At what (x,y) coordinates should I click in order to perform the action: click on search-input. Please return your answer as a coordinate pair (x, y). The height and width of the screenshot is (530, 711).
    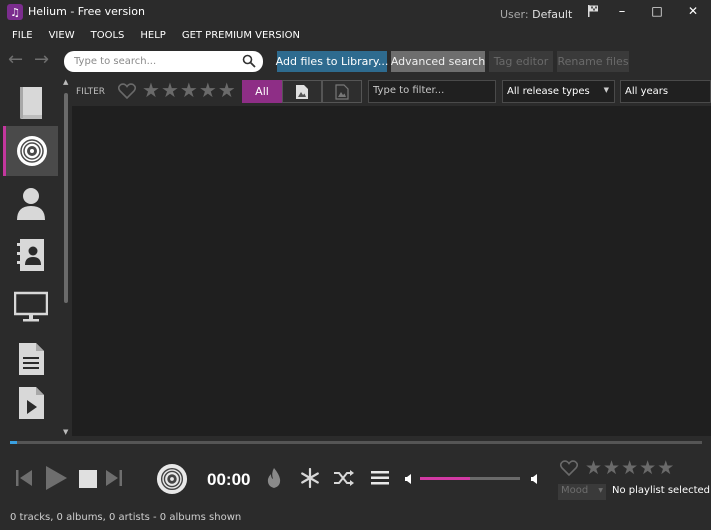
    Looking at the image, I should click on (154, 61).